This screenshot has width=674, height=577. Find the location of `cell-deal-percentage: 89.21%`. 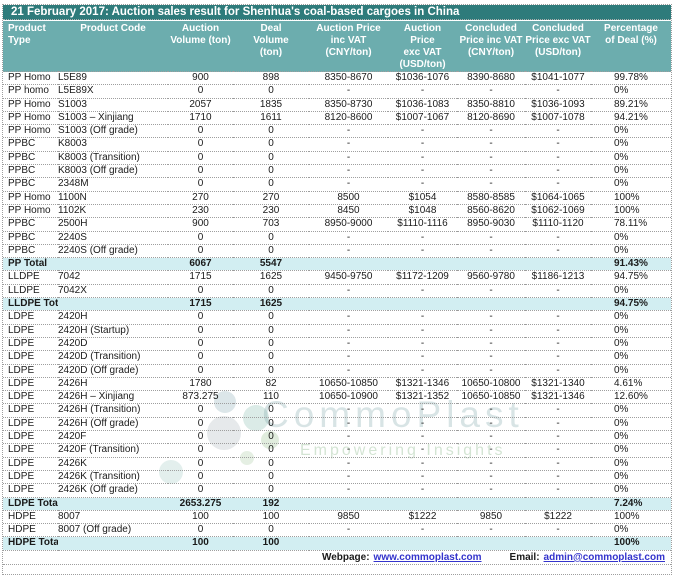

cell-deal-percentage: 89.21% is located at coordinates (631, 105).